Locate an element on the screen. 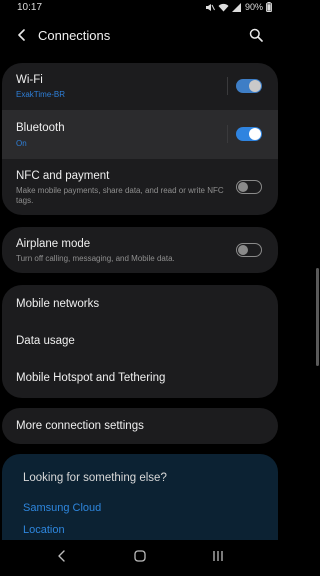 The image size is (320, 576). suggestions-title: Looking for something else? is located at coordinates (95, 478).